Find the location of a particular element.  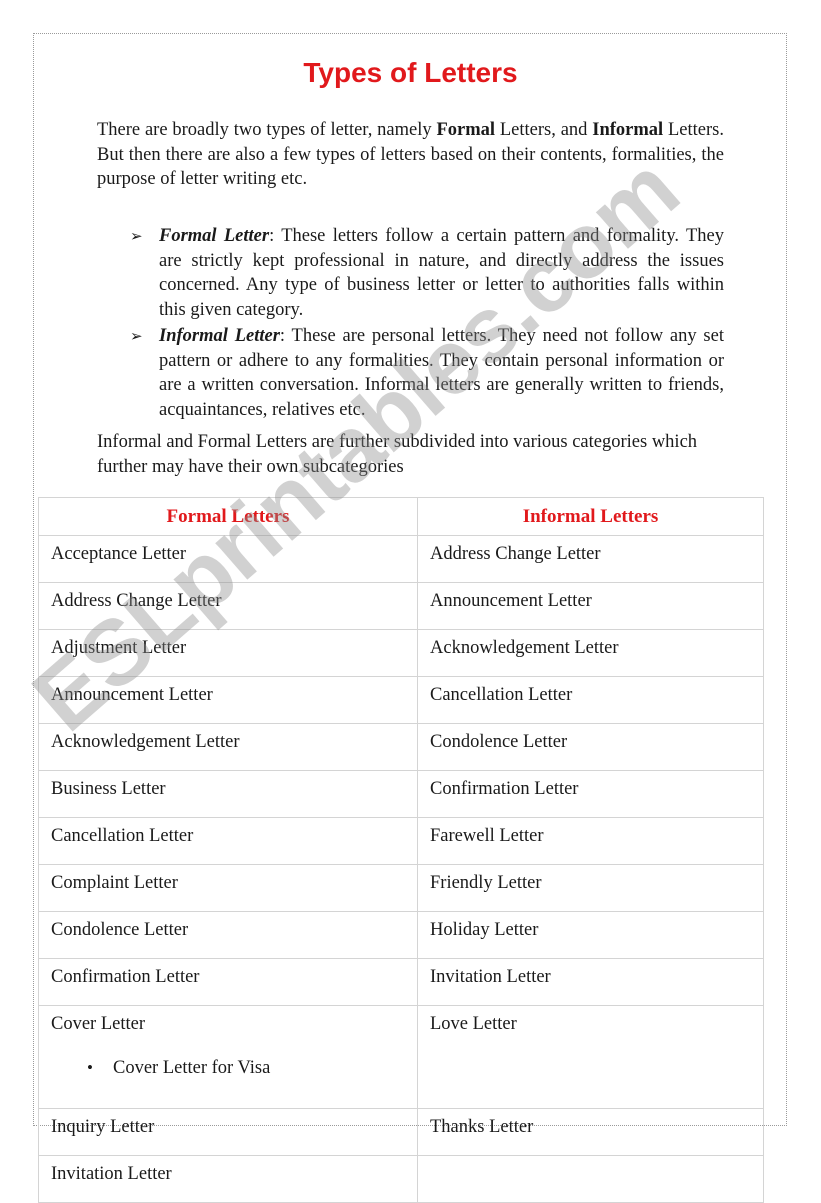

cell-formal: Inquiry Letter is located at coordinates (228, 1132).